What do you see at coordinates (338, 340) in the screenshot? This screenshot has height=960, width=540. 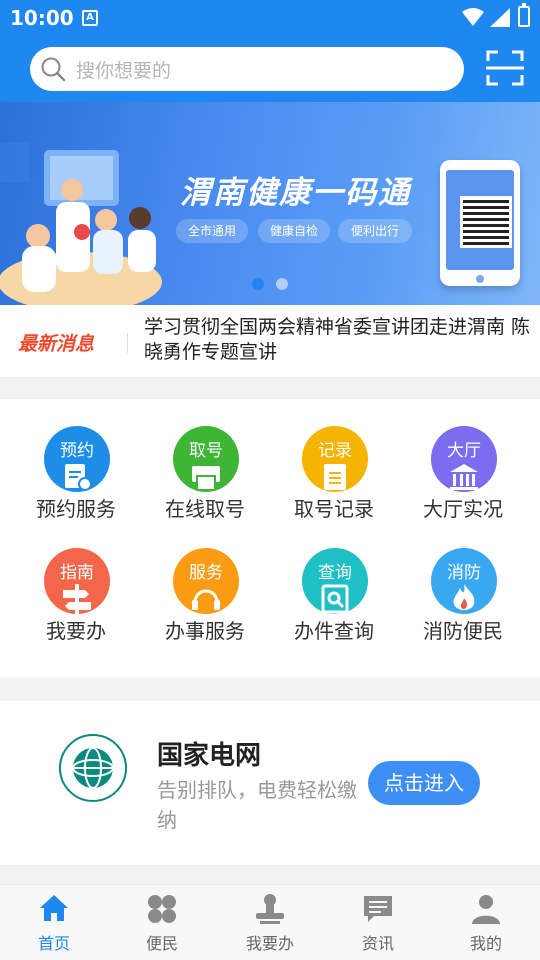 I see `news-headline: 学习贯彻全国两会精神省委宣讲团走进渭南 陈晓勇作专题宣讲` at bounding box center [338, 340].